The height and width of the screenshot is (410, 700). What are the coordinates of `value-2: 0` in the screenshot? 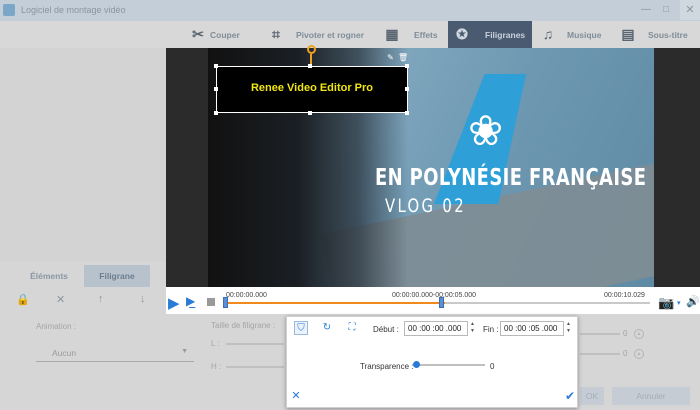 It's located at (625, 353).